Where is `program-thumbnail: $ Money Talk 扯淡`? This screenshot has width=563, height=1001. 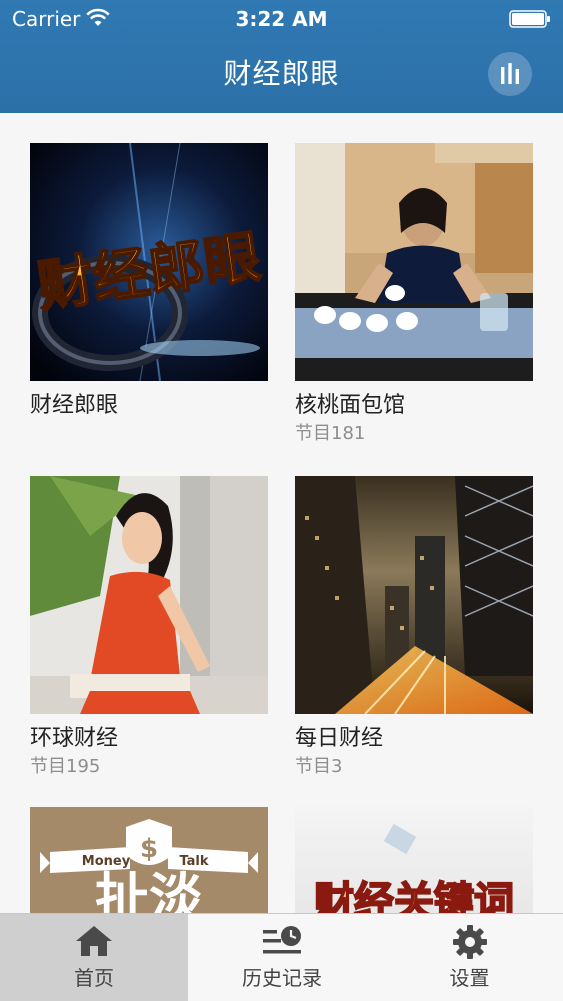
program-thumbnail: $ Money Talk 扯淡 is located at coordinates (149, 860).